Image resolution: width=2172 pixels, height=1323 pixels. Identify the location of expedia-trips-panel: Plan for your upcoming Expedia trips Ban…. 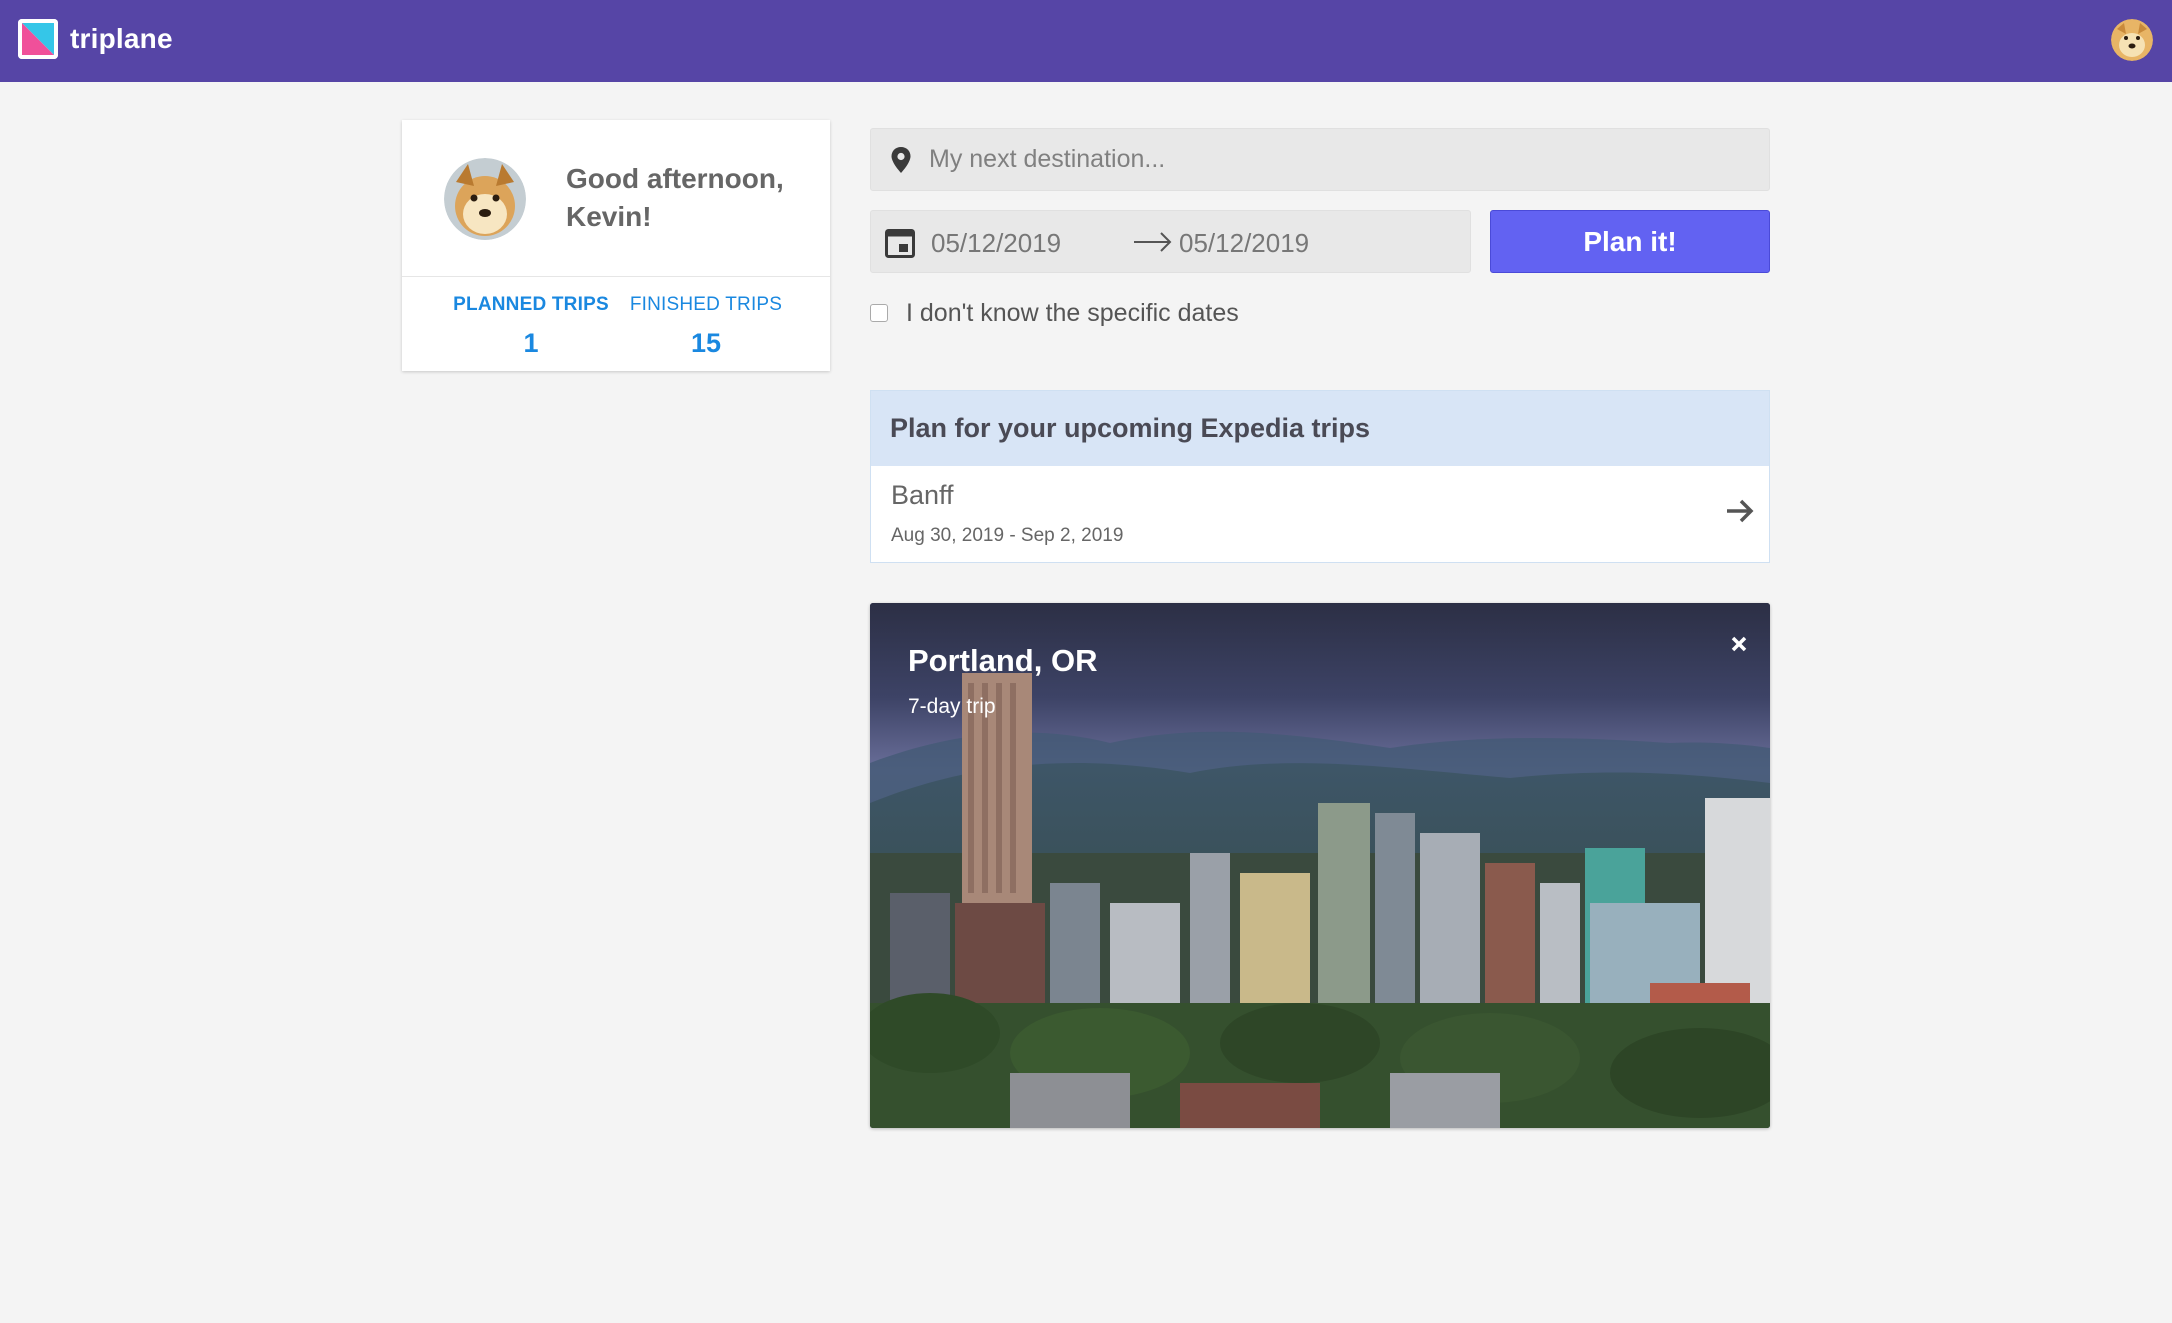
(1320, 476).